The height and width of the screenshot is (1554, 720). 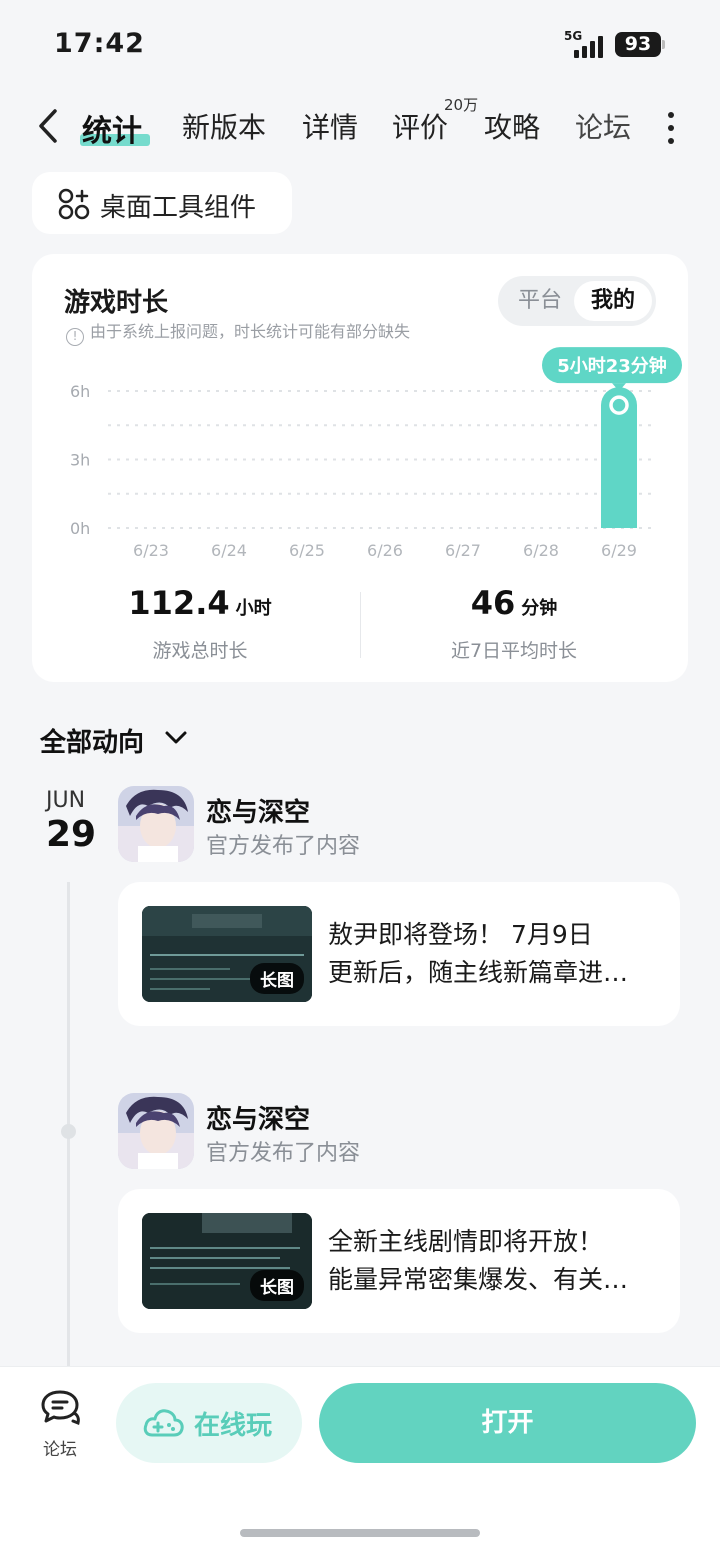 What do you see at coordinates (112, 128) in the screenshot?
I see `tab-stats: 统计` at bounding box center [112, 128].